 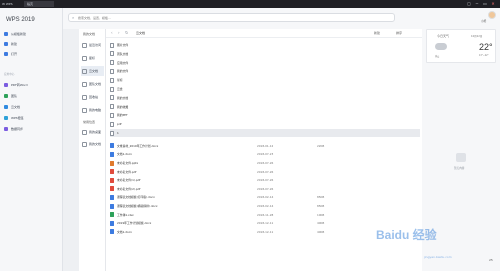 I want to click on refresh-icon: ↻, so click(x=126, y=32).